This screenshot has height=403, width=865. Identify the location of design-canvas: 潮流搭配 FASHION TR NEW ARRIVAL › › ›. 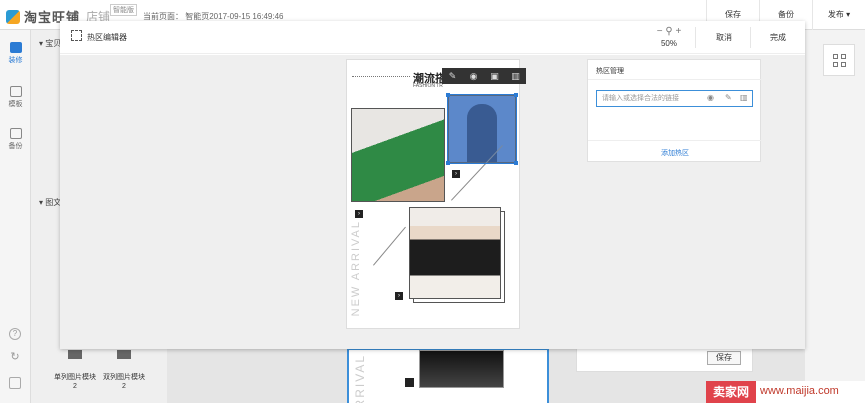
(433, 194).